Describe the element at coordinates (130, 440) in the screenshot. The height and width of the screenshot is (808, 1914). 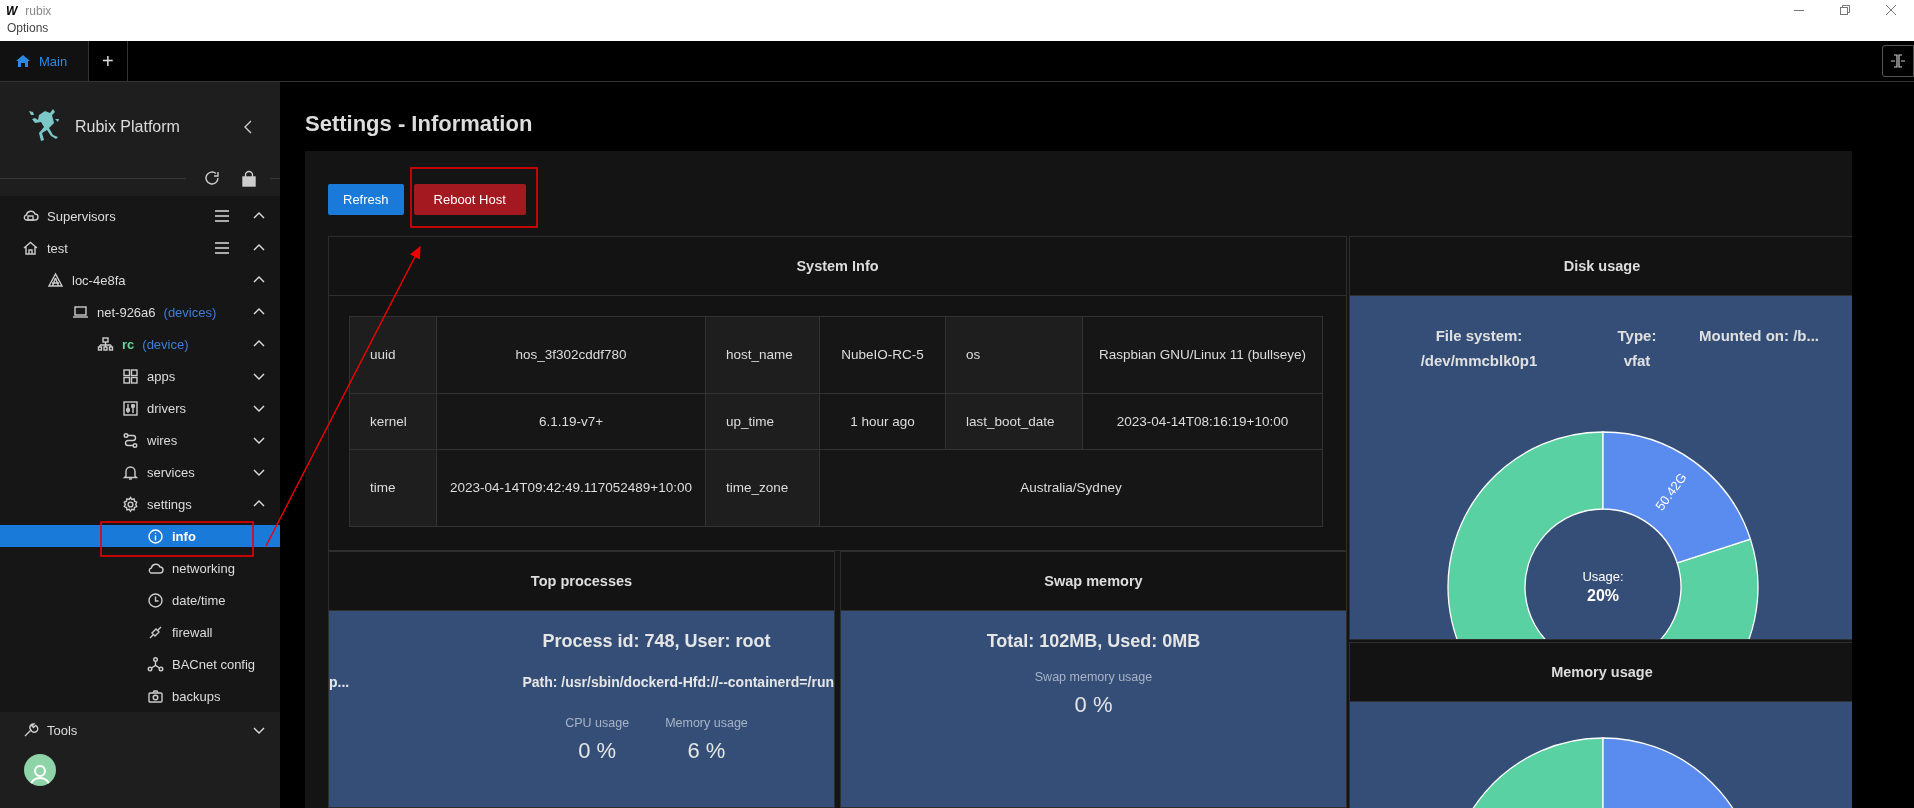
I see `route-icon` at that location.